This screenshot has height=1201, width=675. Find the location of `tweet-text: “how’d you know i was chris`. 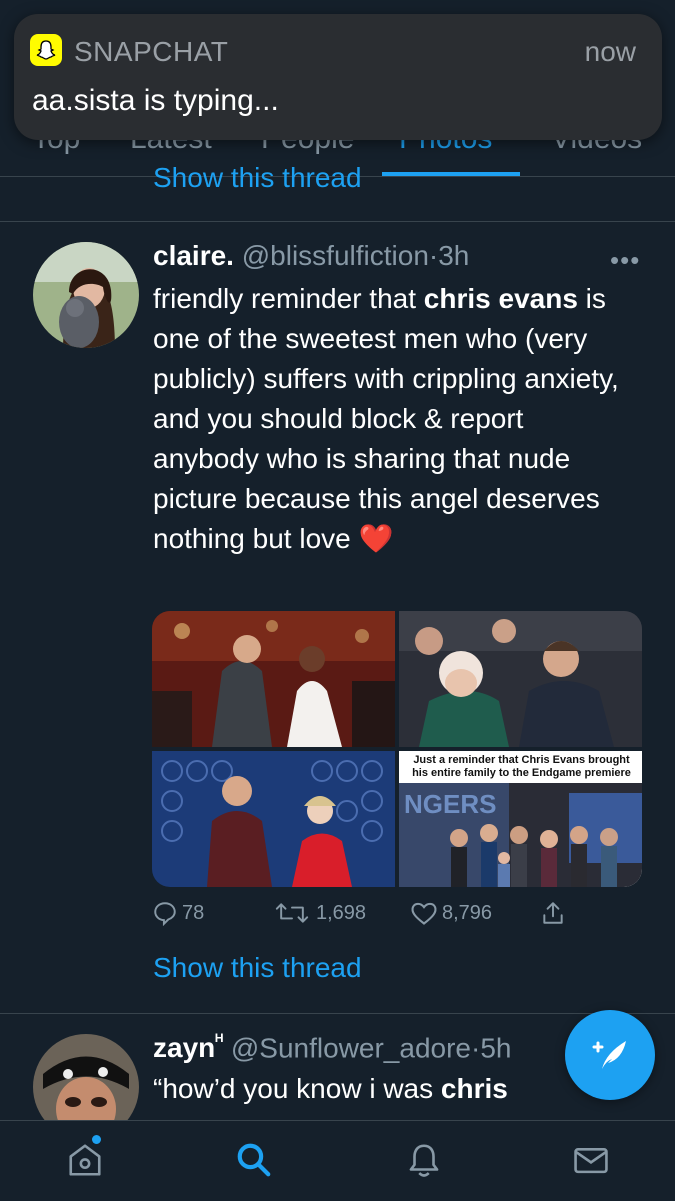

tweet-text: “how’d you know i was chris is located at coordinates (393, 1089).